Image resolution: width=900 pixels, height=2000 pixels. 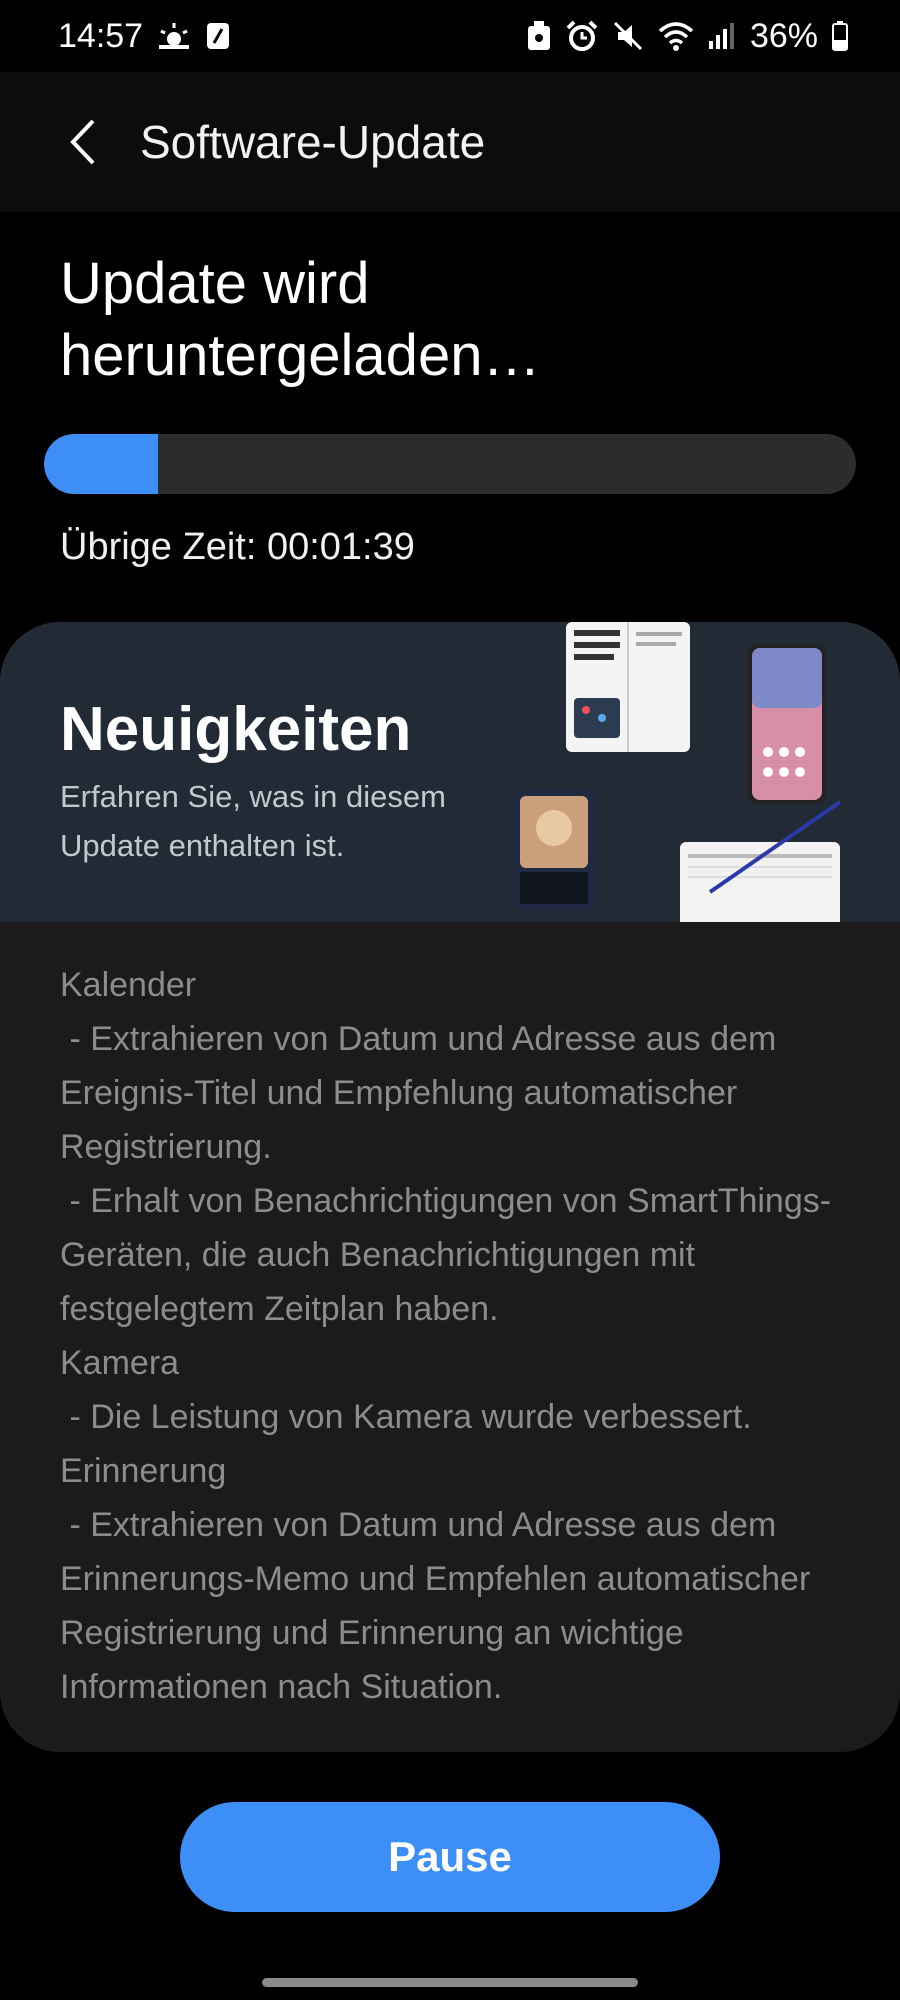 What do you see at coordinates (101, 35) in the screenshot?
I see `status-time: 14:57` at bounding box center [101, 35].